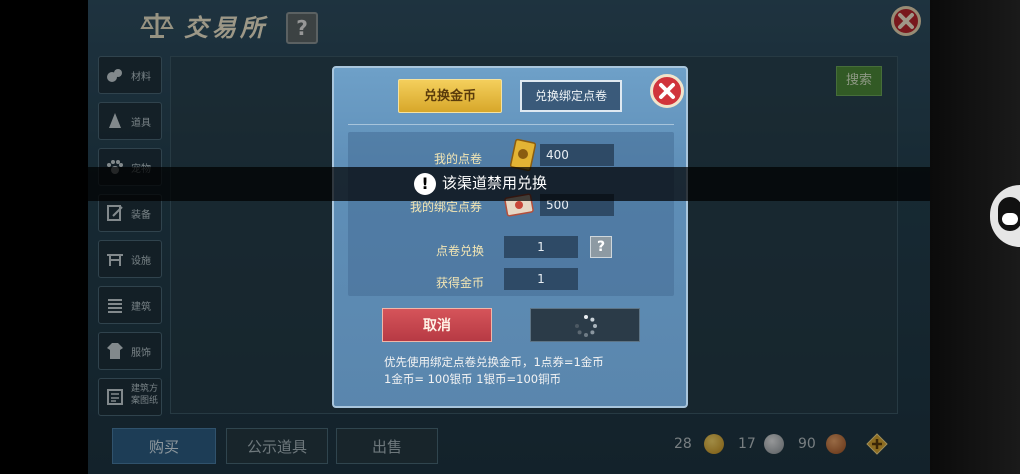 The height and width of the screenshot is (474, 1020). What do you see at coordinates (458, 159) in the screenshot?
I see `points-label: 我的点卷` at bounding box center [458, 159].